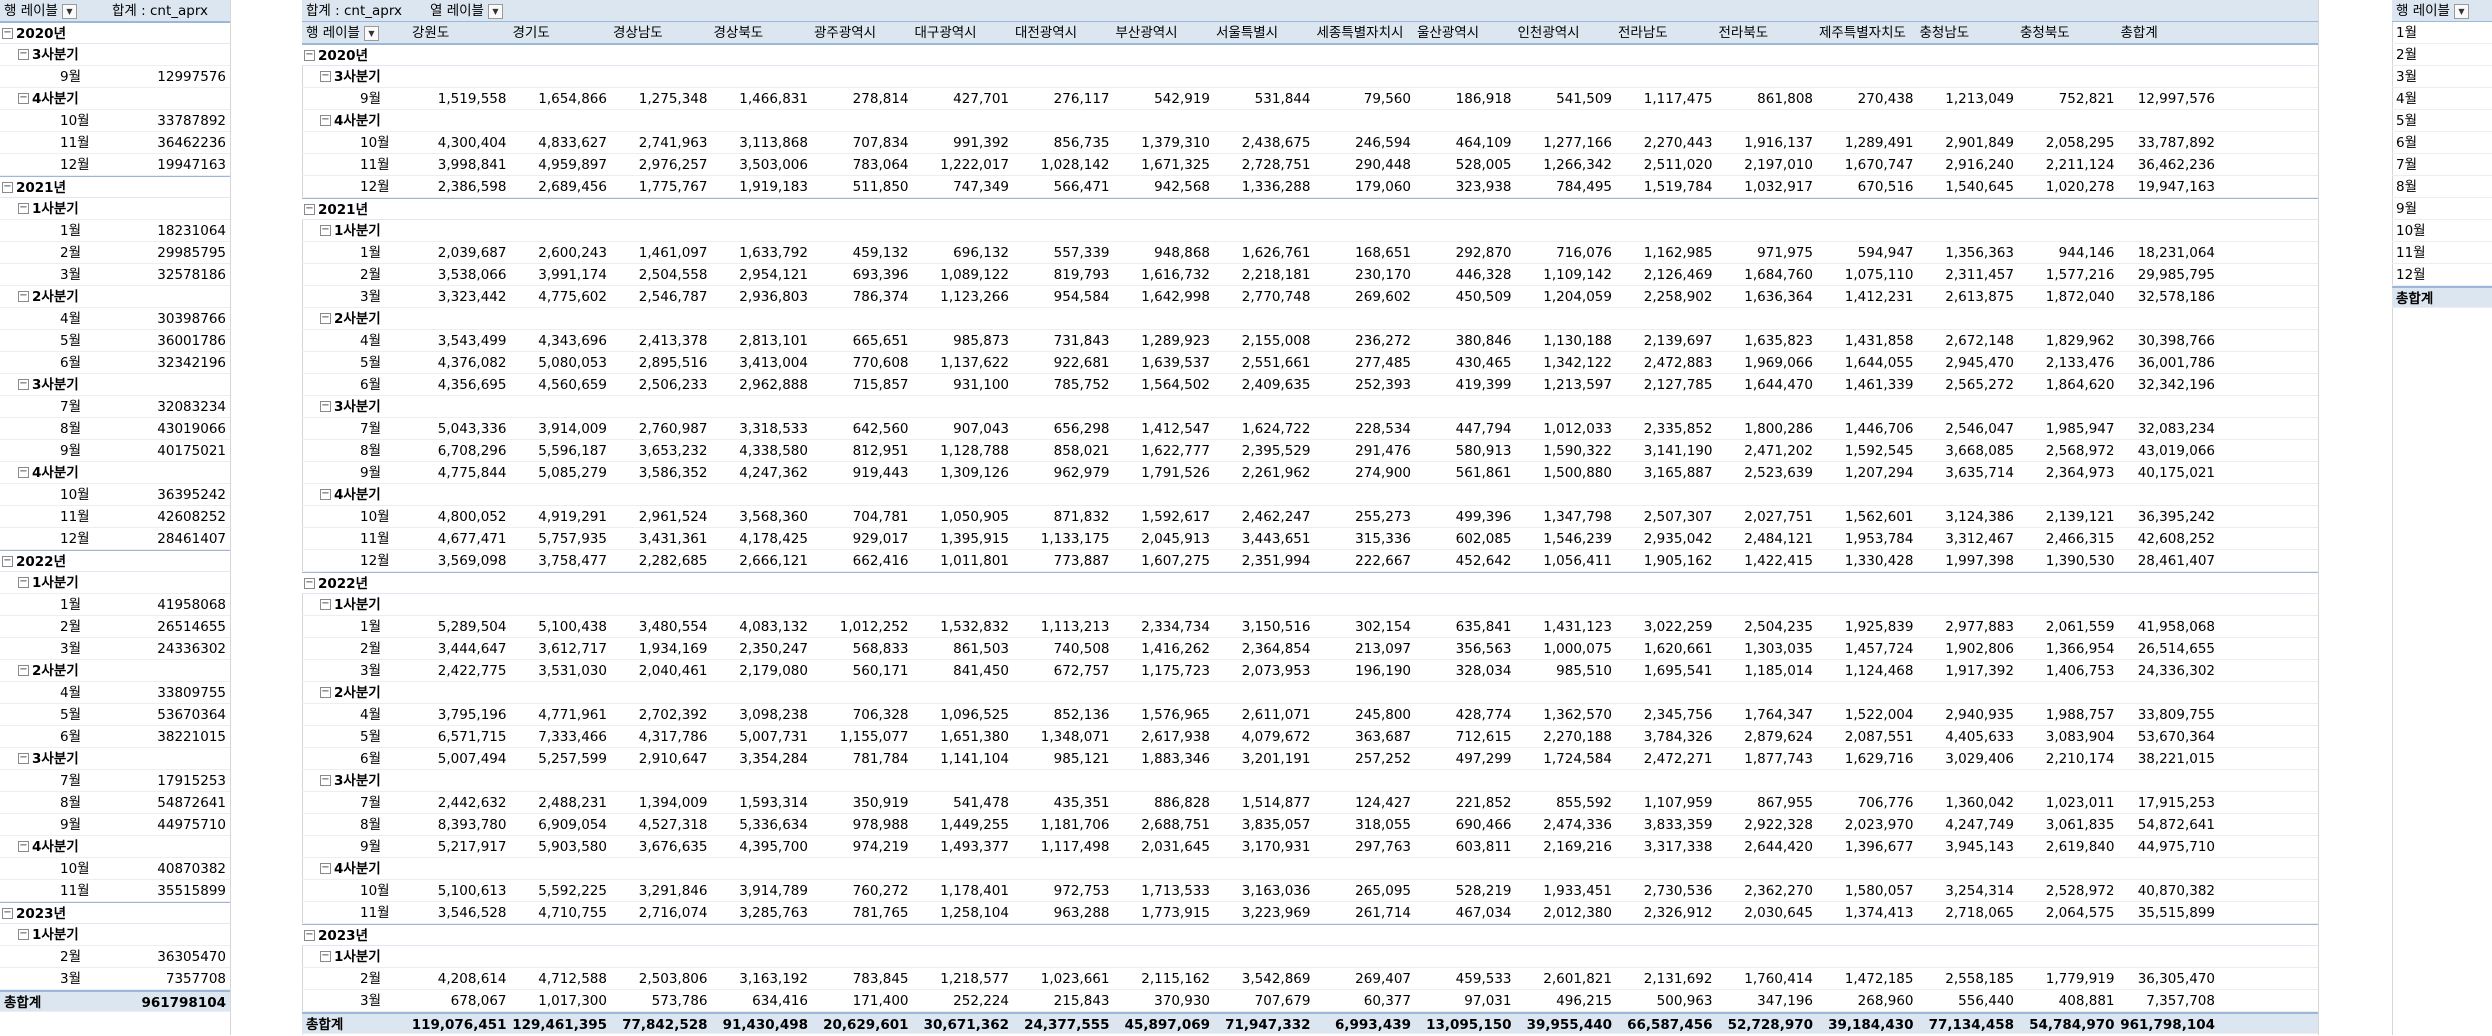 The height and width of the screenshot is (1036, 2492). I want to click on value-cell: 2,169,216, so click(1577, 847).